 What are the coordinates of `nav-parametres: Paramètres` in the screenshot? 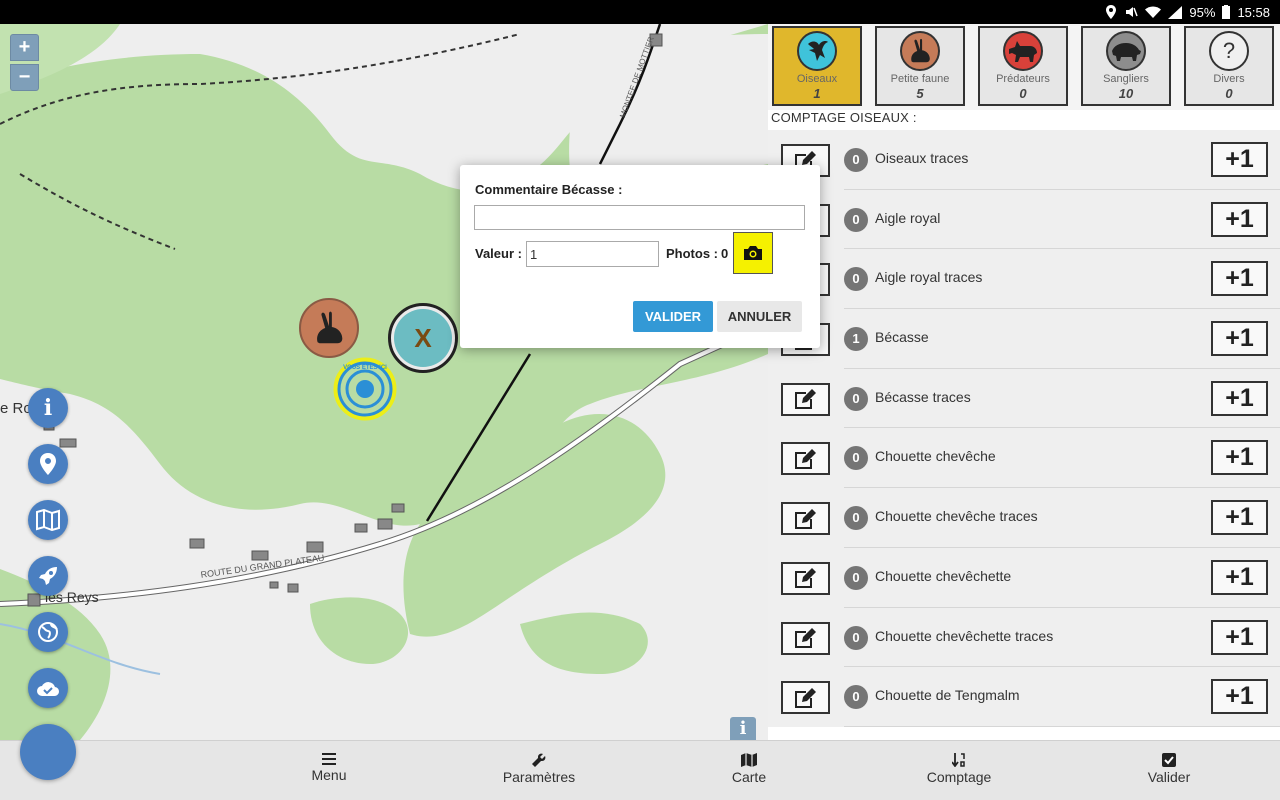 It's located at (539, 769).